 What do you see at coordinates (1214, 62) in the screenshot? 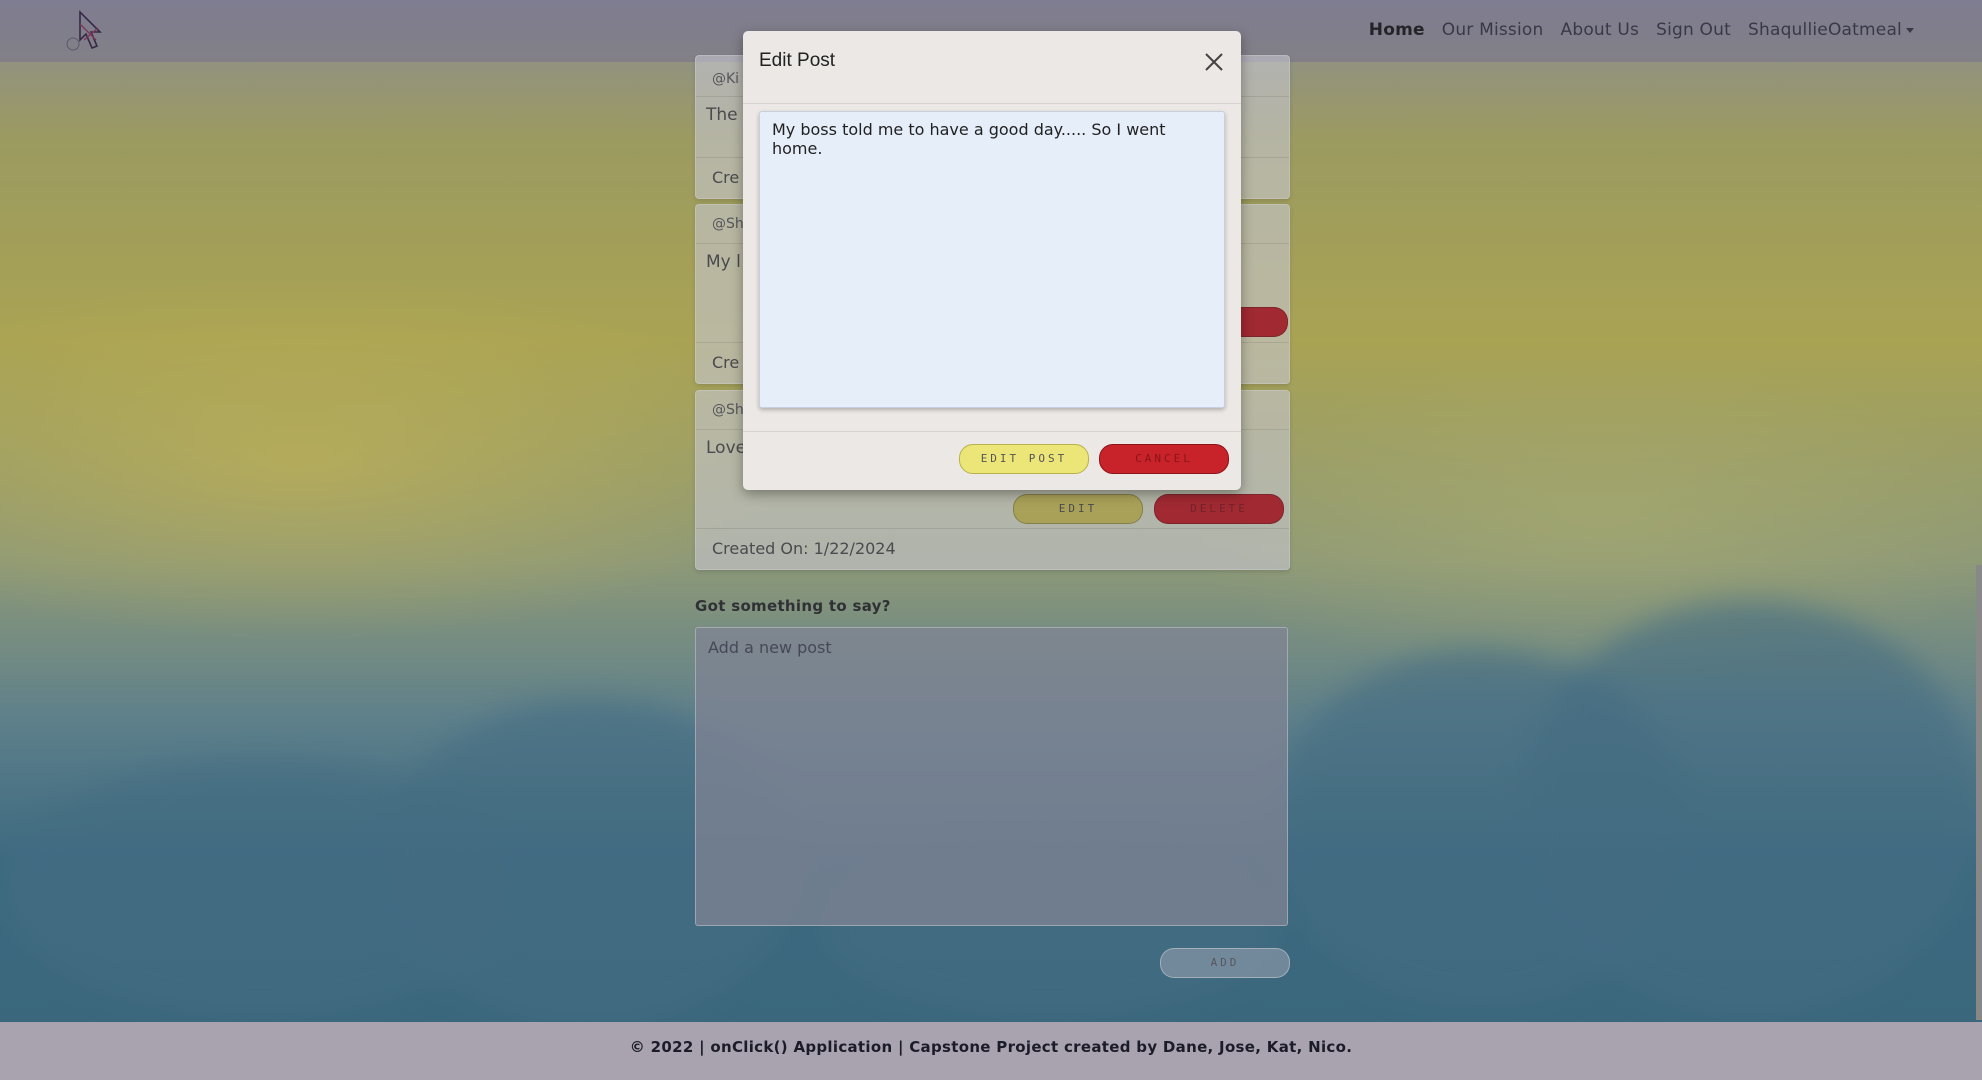
I see `close-icon` at bounding box center [1214, 62].